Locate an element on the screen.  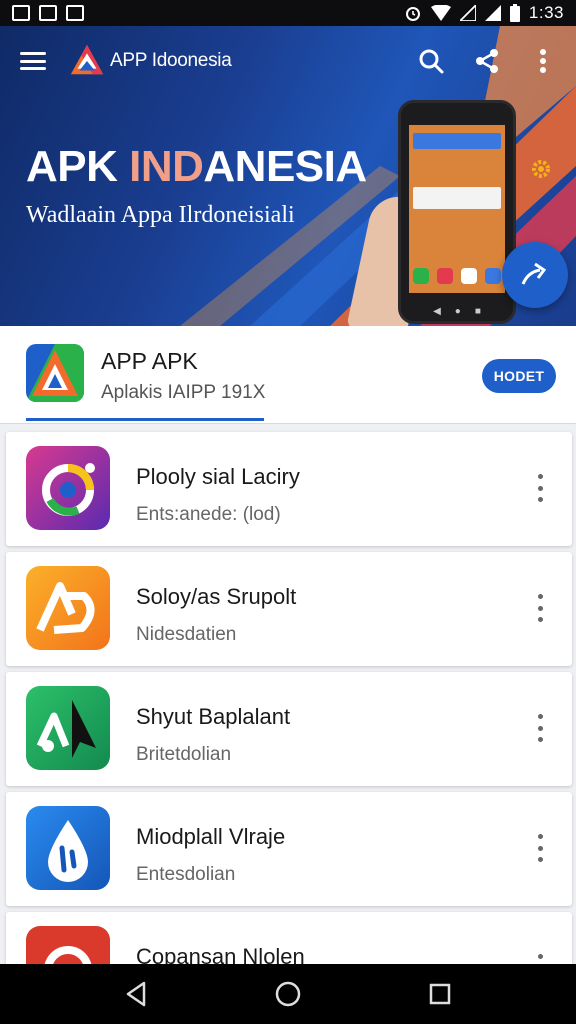
share-icon is located at coordinates (487, 61).